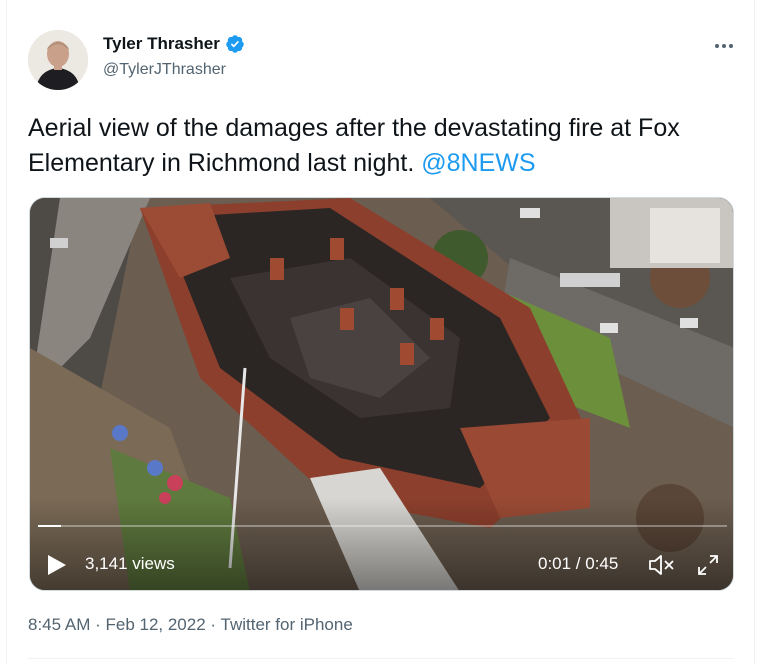 This screenshot has width=766, height=664. Describe the element at coordinates (57, 565) in the screenshot. I see `play-icon` at that location.